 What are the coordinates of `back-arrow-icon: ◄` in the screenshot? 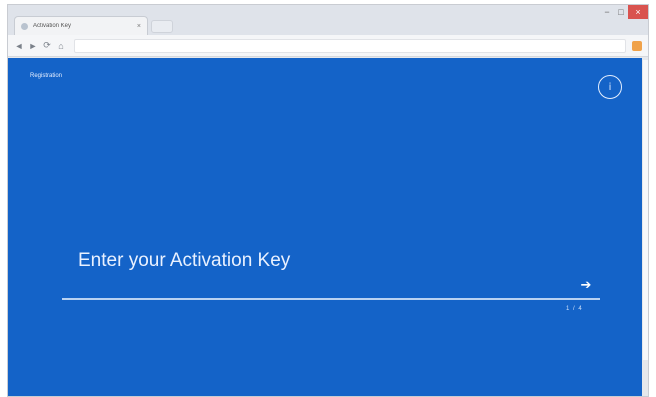 It's located at (19, 46).